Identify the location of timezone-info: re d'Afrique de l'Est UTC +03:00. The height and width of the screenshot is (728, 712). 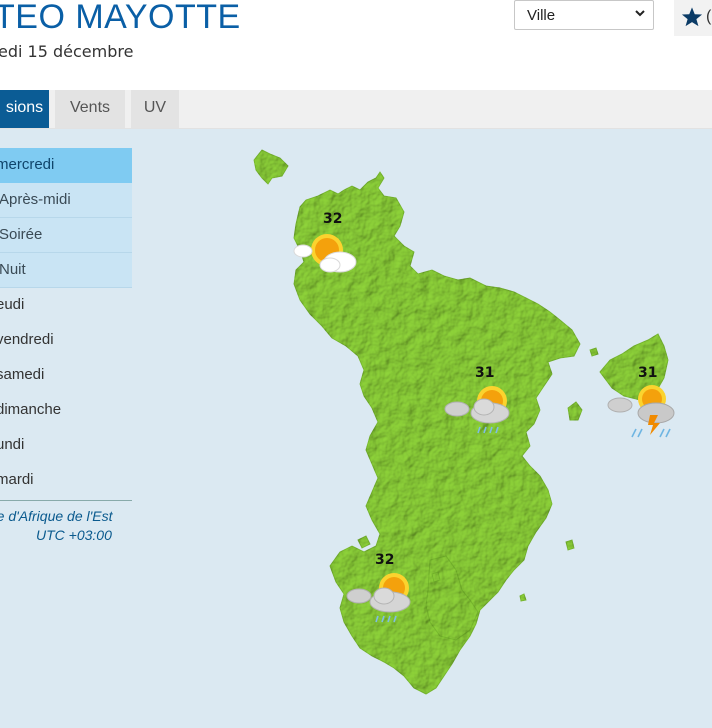
(66, 523).